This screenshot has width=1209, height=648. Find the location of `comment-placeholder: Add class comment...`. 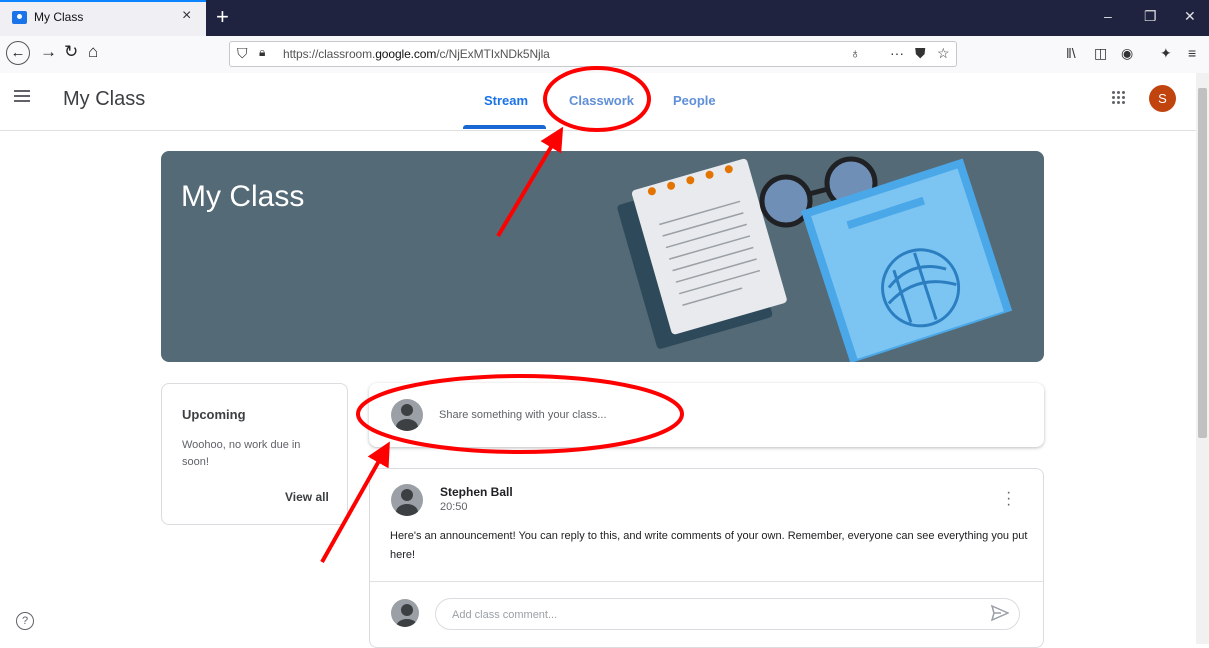

comment-placeholder: Add class comment... is located at coordinates (504, 615).